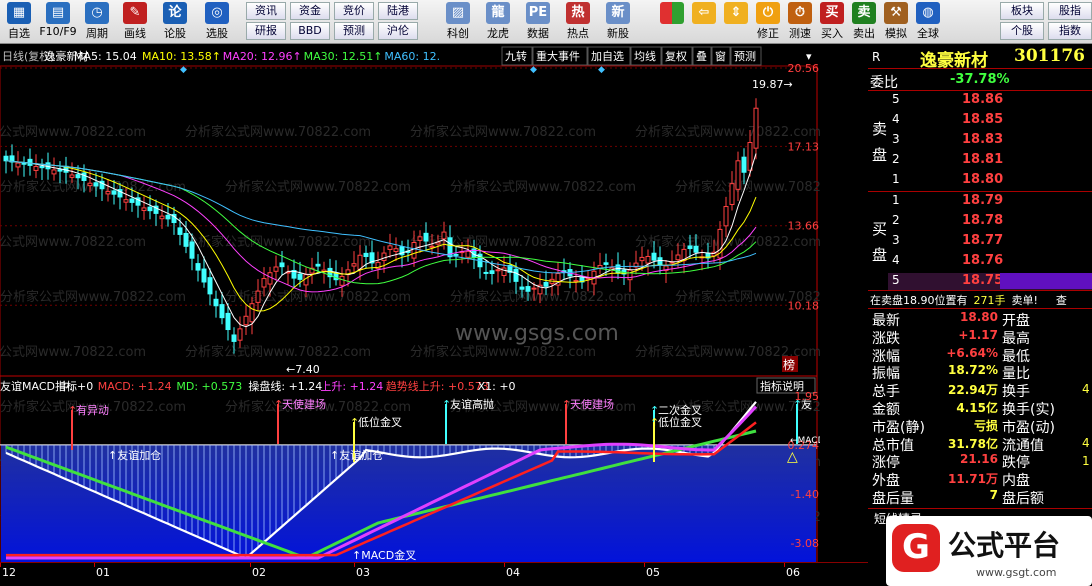 This screenshot has width=1092, height=586. What do you see at coordinates (310, 11) in the screenshot?
I see `small-button-1-0: 资金` at bounding box center [310, 11].